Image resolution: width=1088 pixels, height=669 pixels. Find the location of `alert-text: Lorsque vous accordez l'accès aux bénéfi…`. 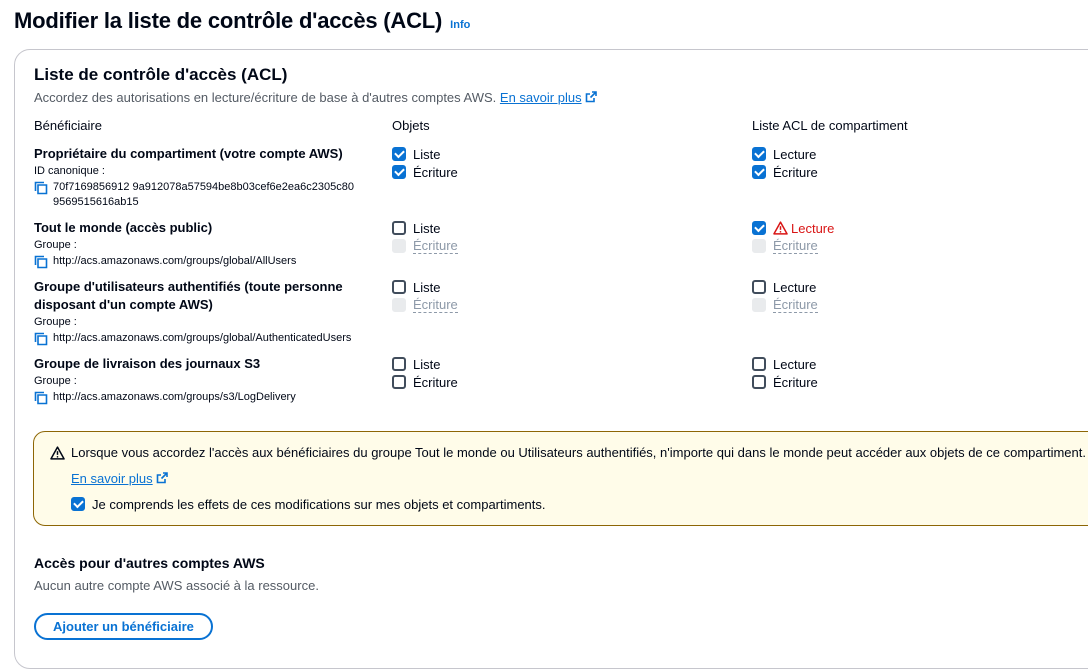

alert-text: Lorsque vous accordez l'accès aux bénéfi… is located at coordinates (578, 452).